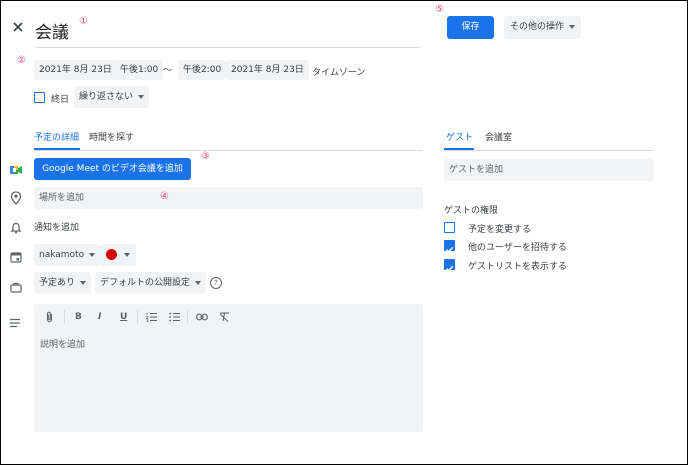 The width and height of the screenshot is (688, 465). Describe the element at coordinates (57, 283) in the screenshot. I see `availability-label: 予定あり` at that location.